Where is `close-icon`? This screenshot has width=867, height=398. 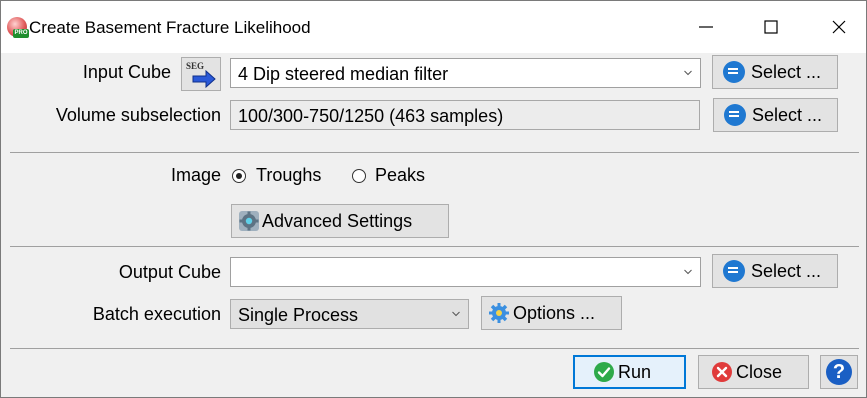 close-icon is located at coordinates (839, 27).